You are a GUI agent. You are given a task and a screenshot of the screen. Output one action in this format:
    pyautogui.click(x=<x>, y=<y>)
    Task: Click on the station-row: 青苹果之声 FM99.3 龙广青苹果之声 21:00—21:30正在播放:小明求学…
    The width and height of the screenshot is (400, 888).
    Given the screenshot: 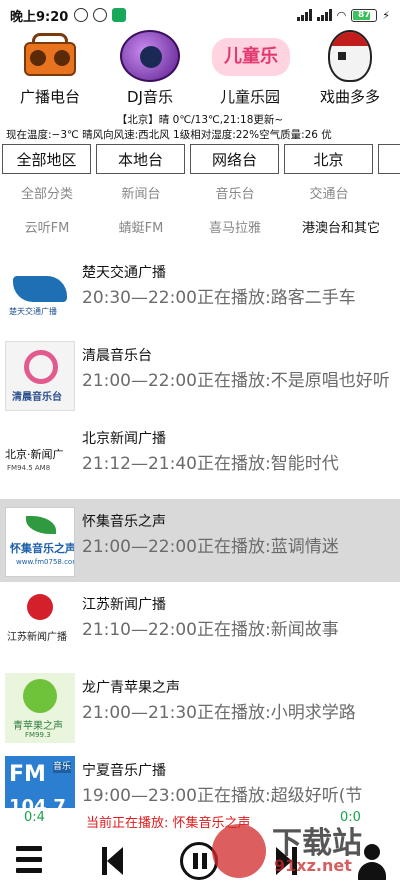 What is the action you would take?
    pyautogui.click(x=200, y=706)
    